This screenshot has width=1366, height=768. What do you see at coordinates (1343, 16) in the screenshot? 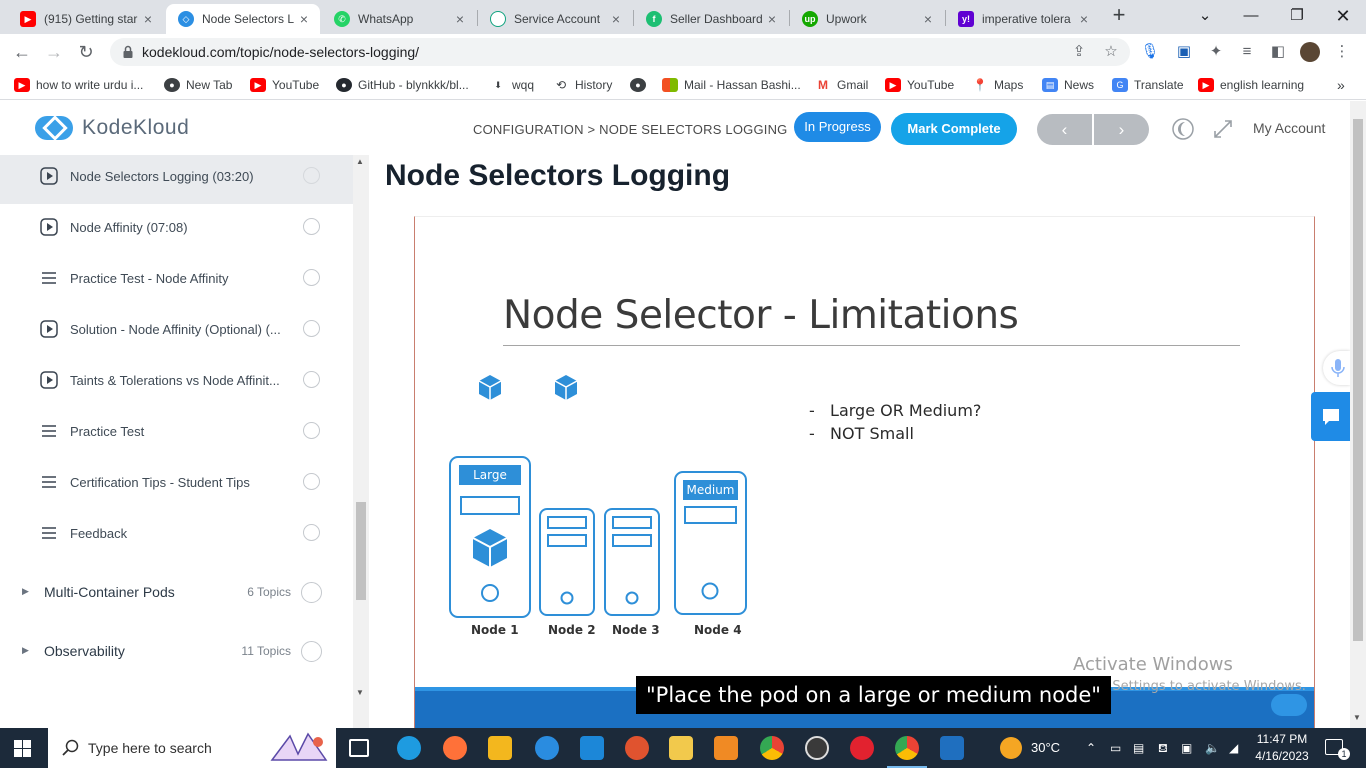
I see `close-window-button: ✕` at bounding box center [1343, 16].